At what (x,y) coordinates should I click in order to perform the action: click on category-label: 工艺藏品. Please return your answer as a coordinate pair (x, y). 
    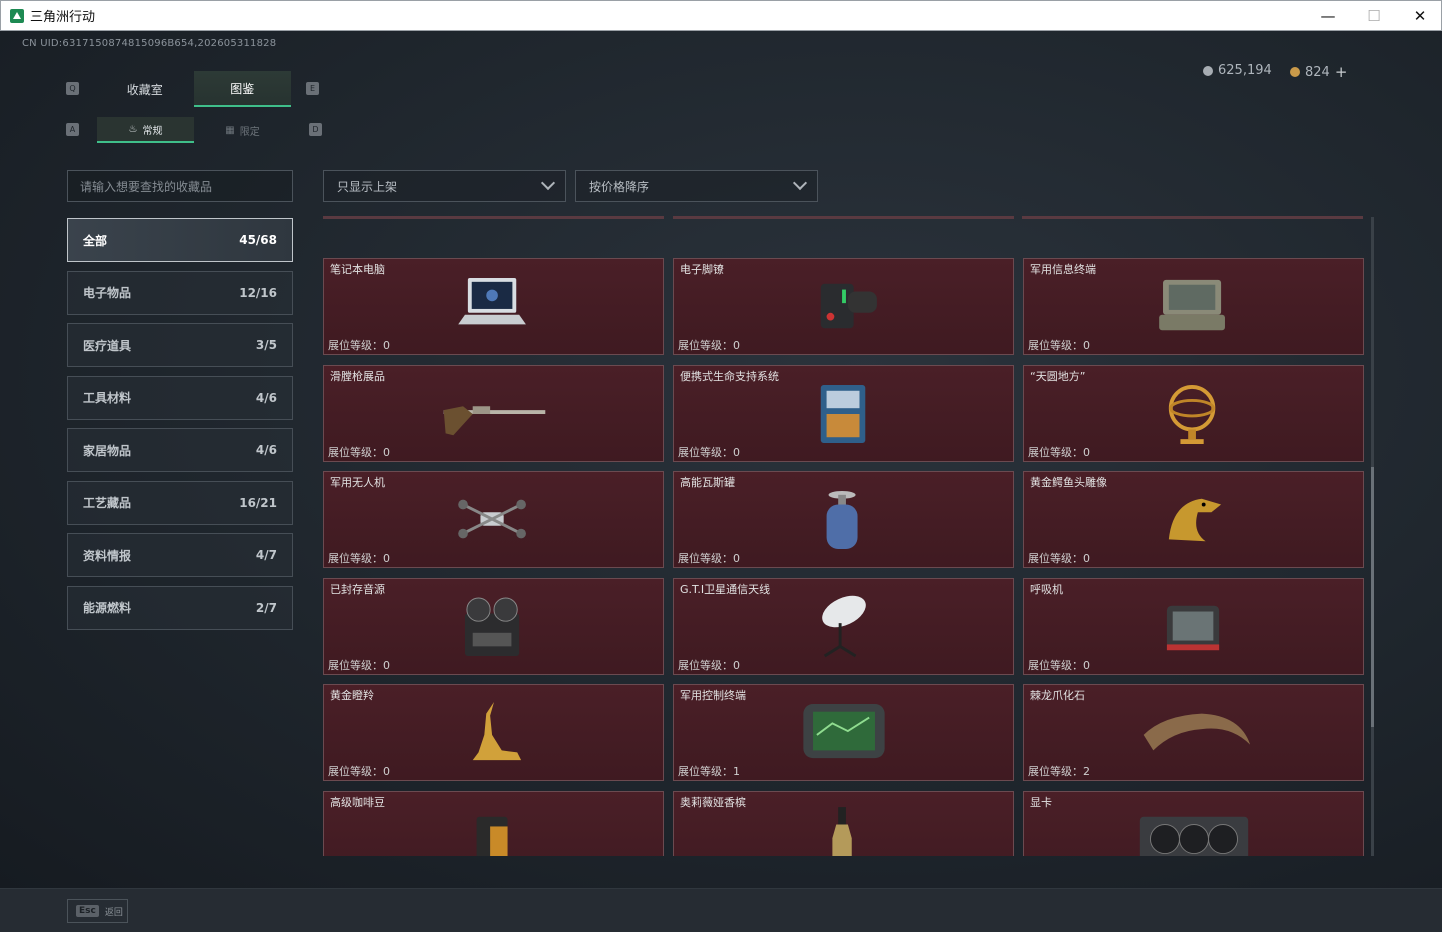
    Looking at the image, I should click on (107, 503).